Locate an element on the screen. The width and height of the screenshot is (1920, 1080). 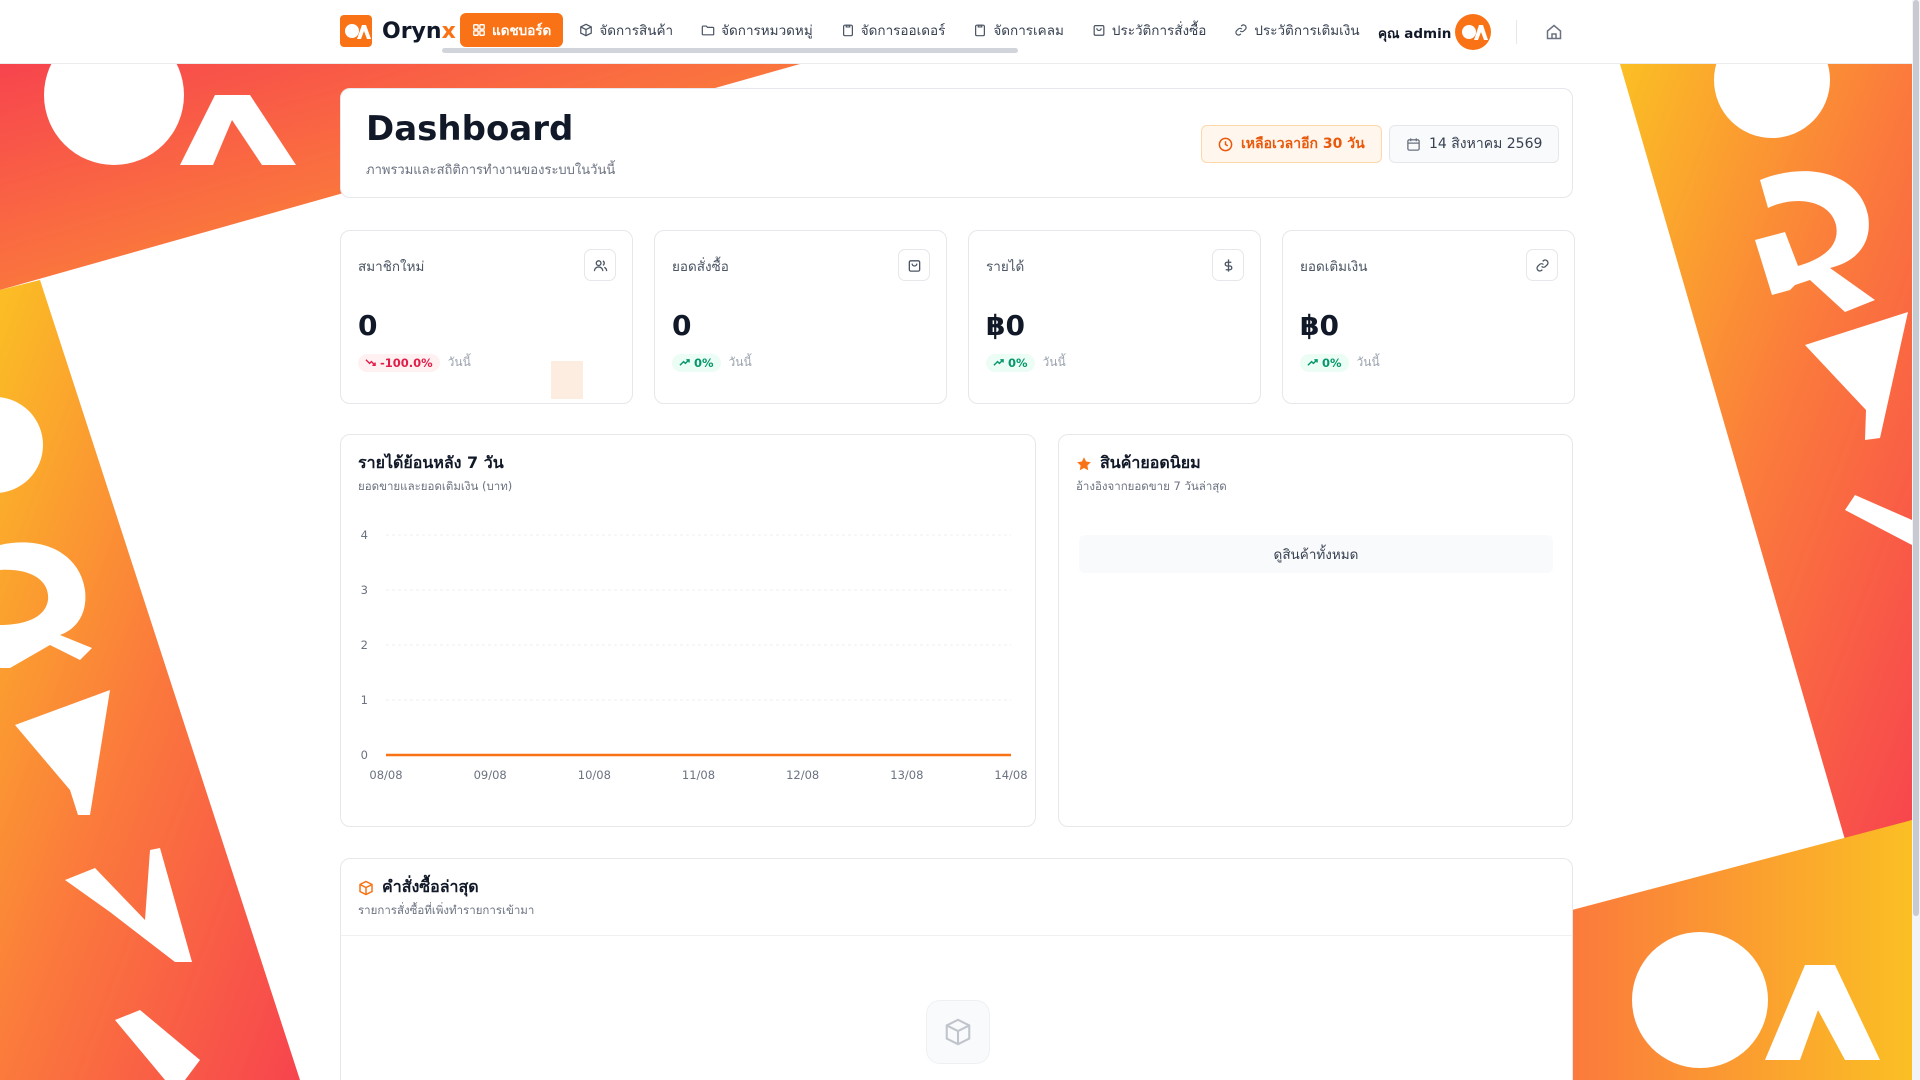
trend-down-icon is located at coordinates (370, 362).